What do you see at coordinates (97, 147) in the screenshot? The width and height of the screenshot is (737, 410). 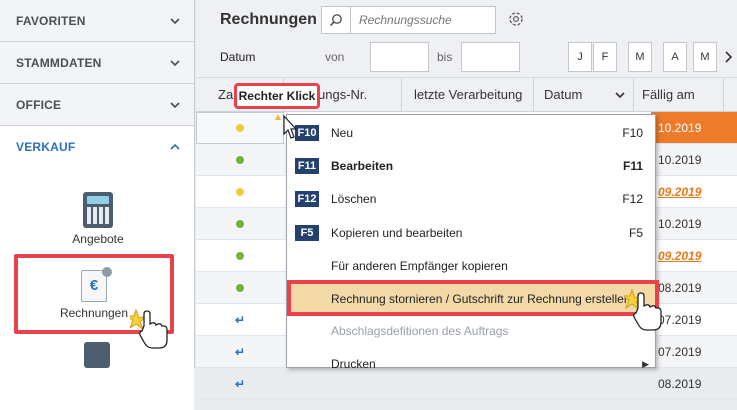 I see `sidebar-section-verkauf: VERKAUF` at bounding box center [97, 147].